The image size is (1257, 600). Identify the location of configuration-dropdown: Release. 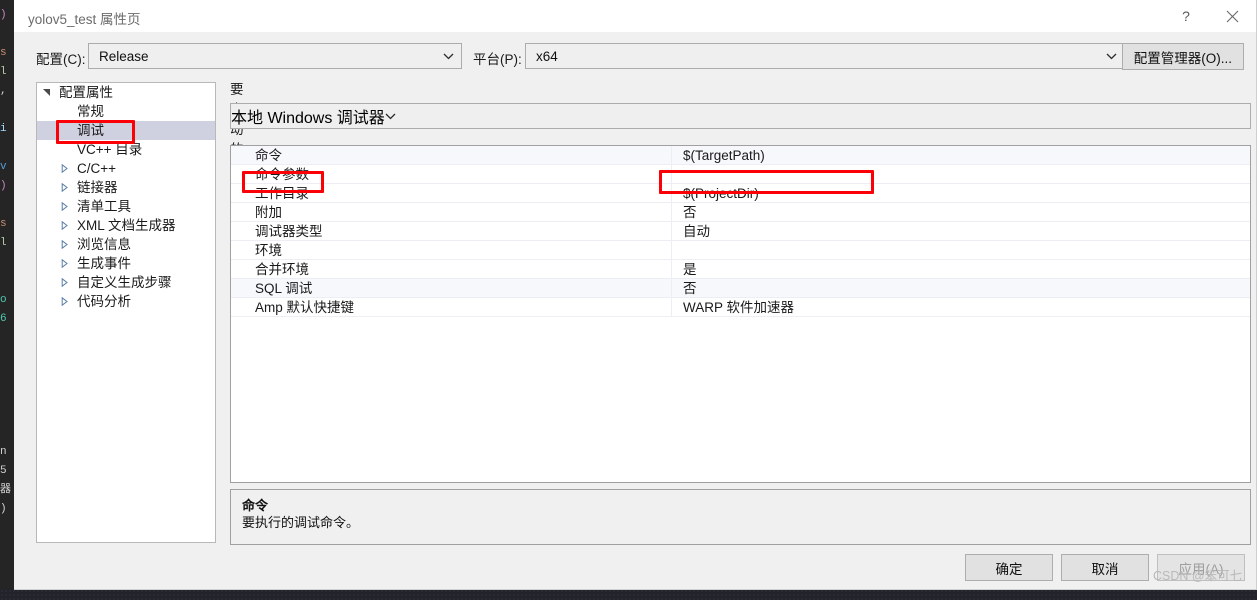
(275, 56).